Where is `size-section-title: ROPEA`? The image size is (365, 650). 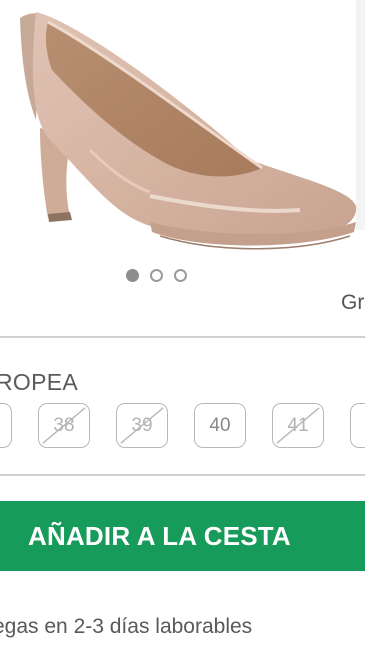 size-section-title: ROPEA is located at coordinates (39, 382).